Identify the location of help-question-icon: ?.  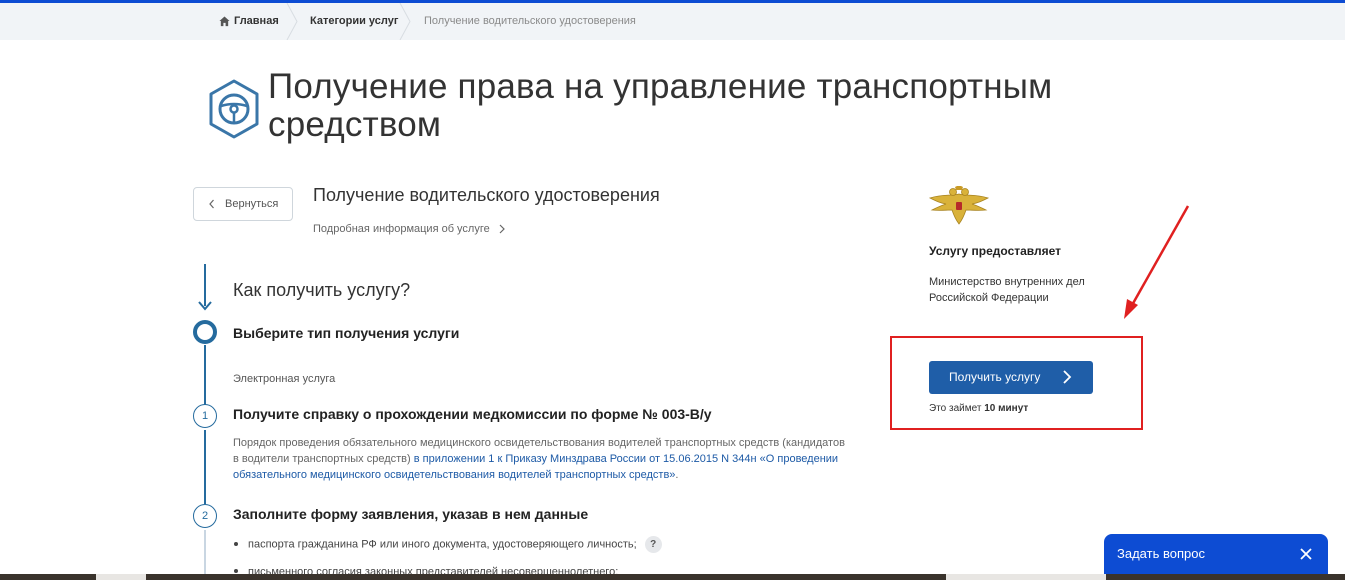
(653, 544).